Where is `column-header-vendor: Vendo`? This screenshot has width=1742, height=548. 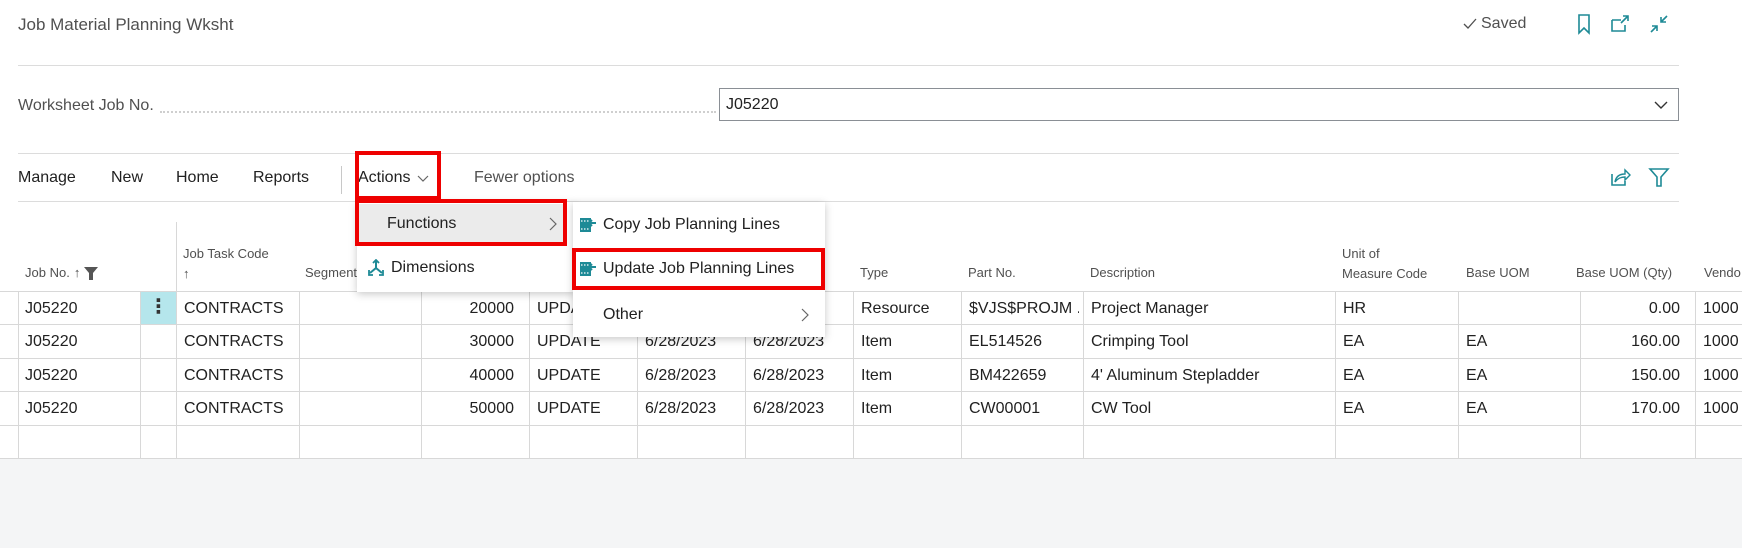
column-header-vendor: Vendo is located at coordinates (1722, 273).